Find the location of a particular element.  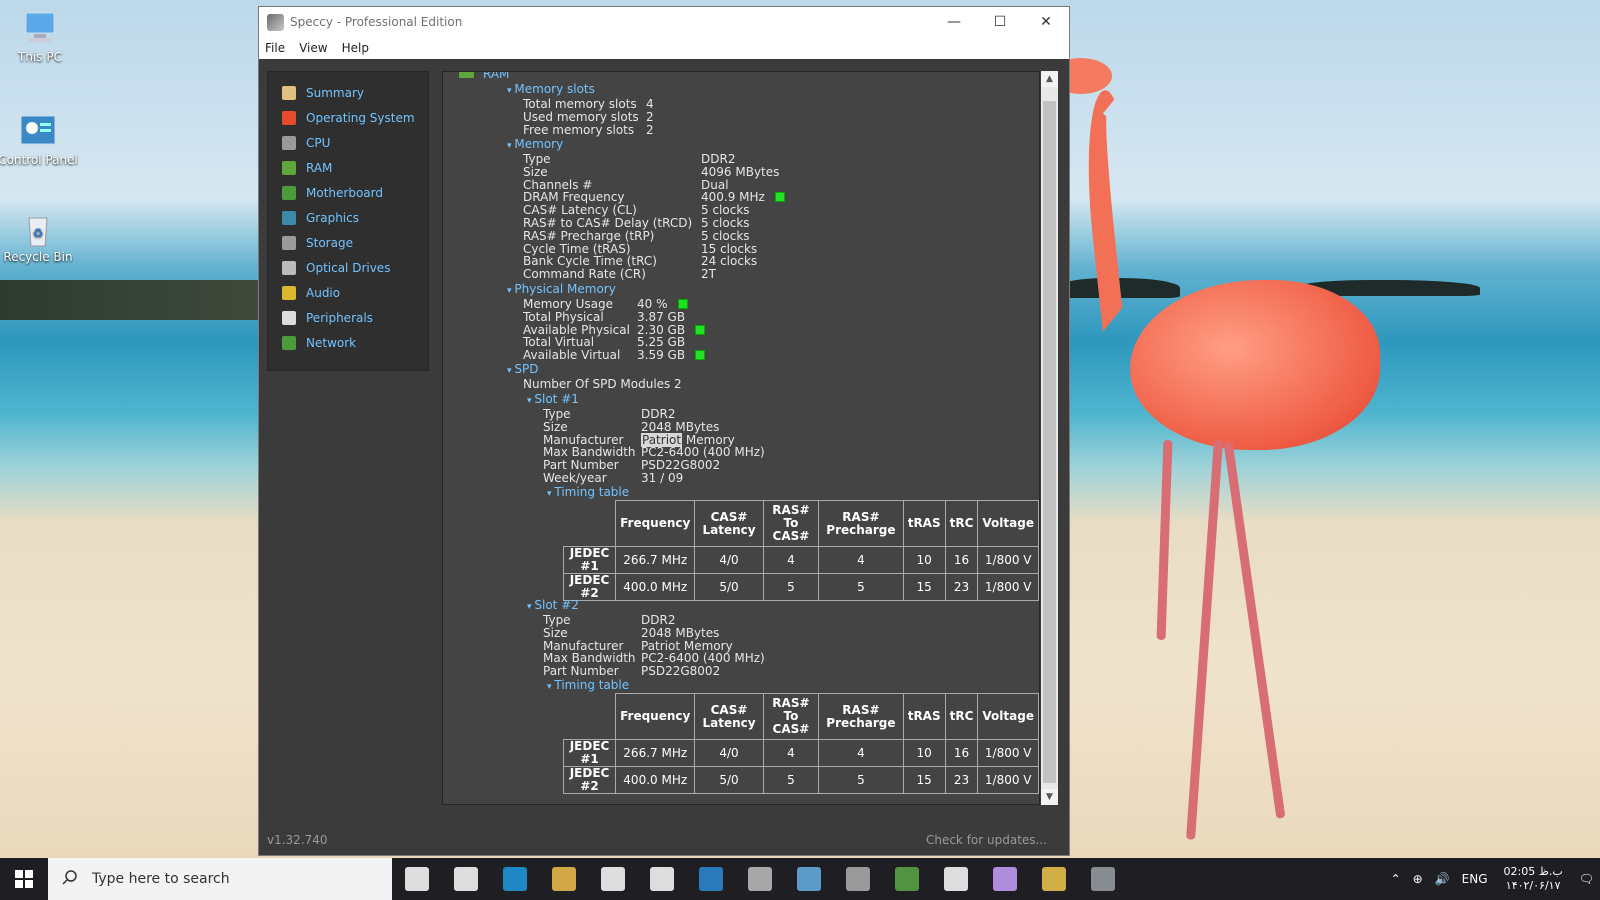

taskbar-cortana-button is located at coordinates (416, 879).